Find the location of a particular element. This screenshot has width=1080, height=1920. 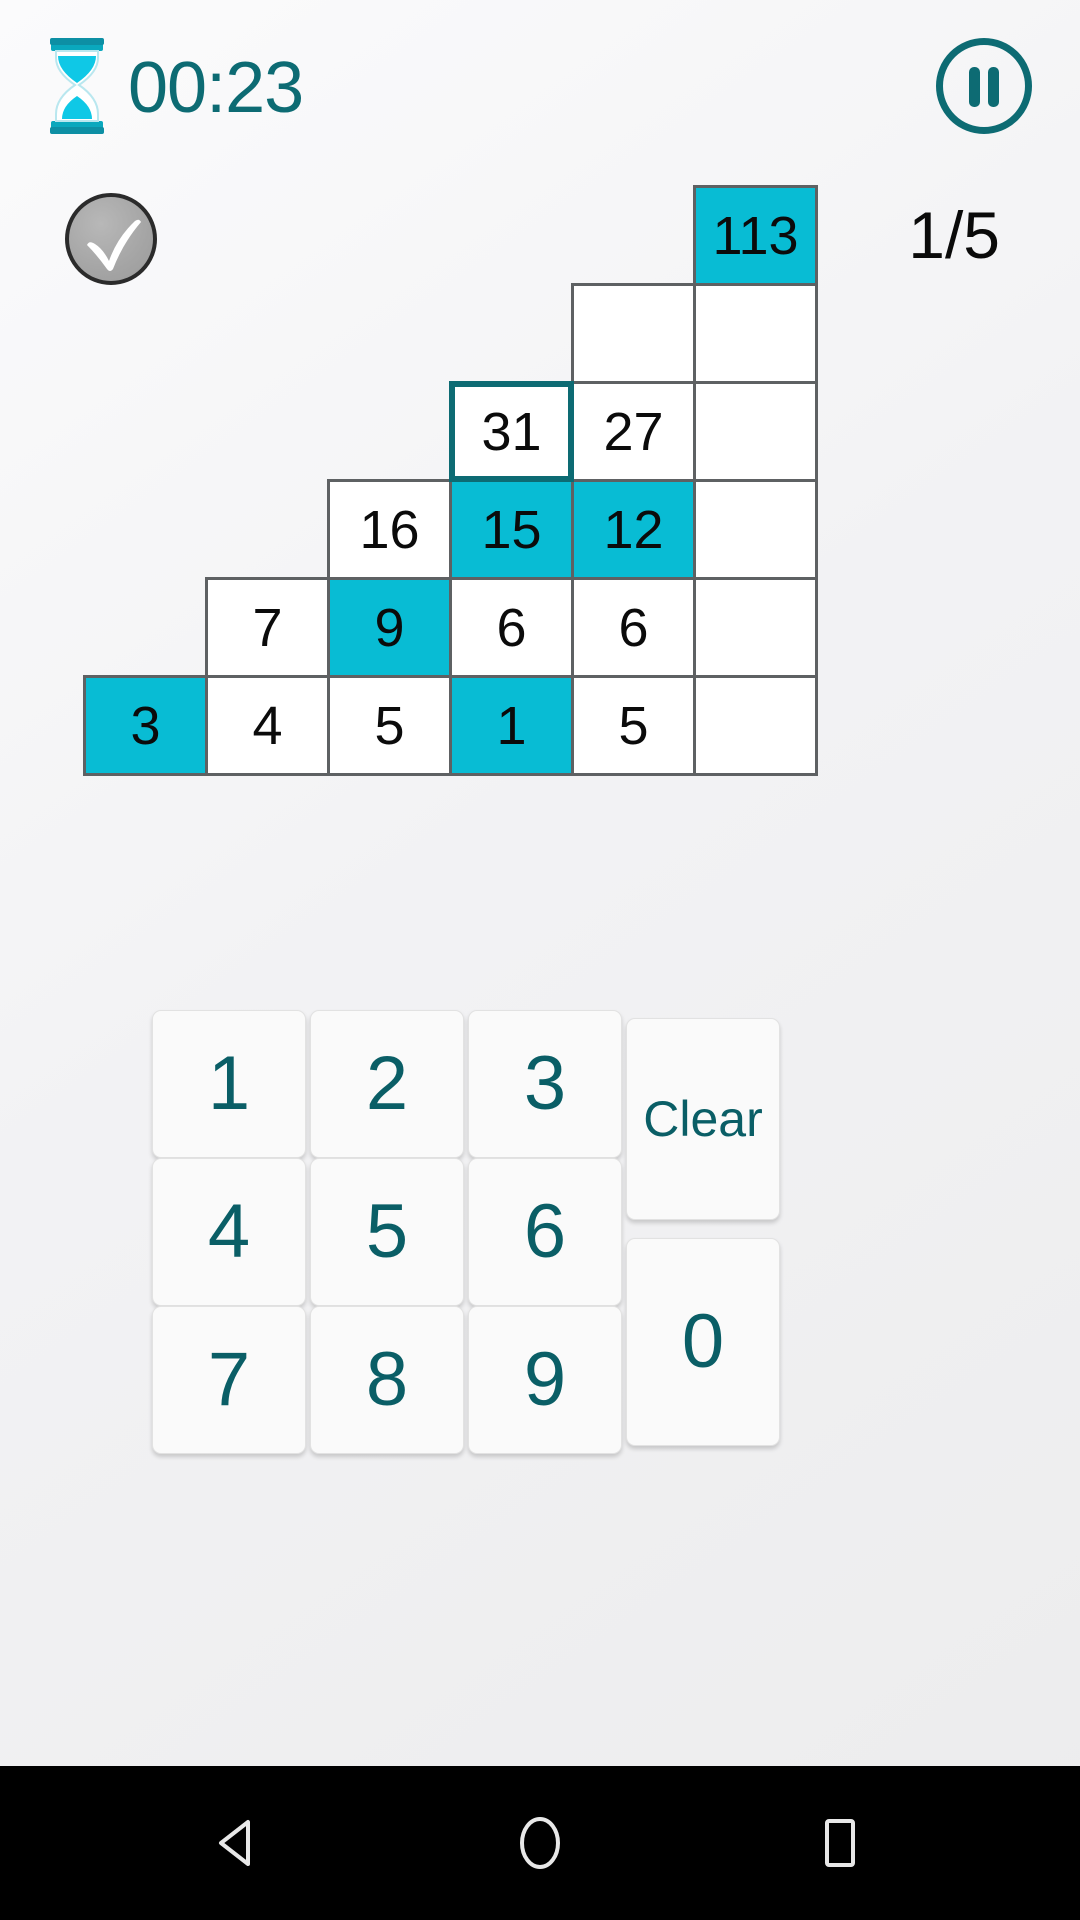

pyramid-cell: 7 is located at coordinates (267, 627).